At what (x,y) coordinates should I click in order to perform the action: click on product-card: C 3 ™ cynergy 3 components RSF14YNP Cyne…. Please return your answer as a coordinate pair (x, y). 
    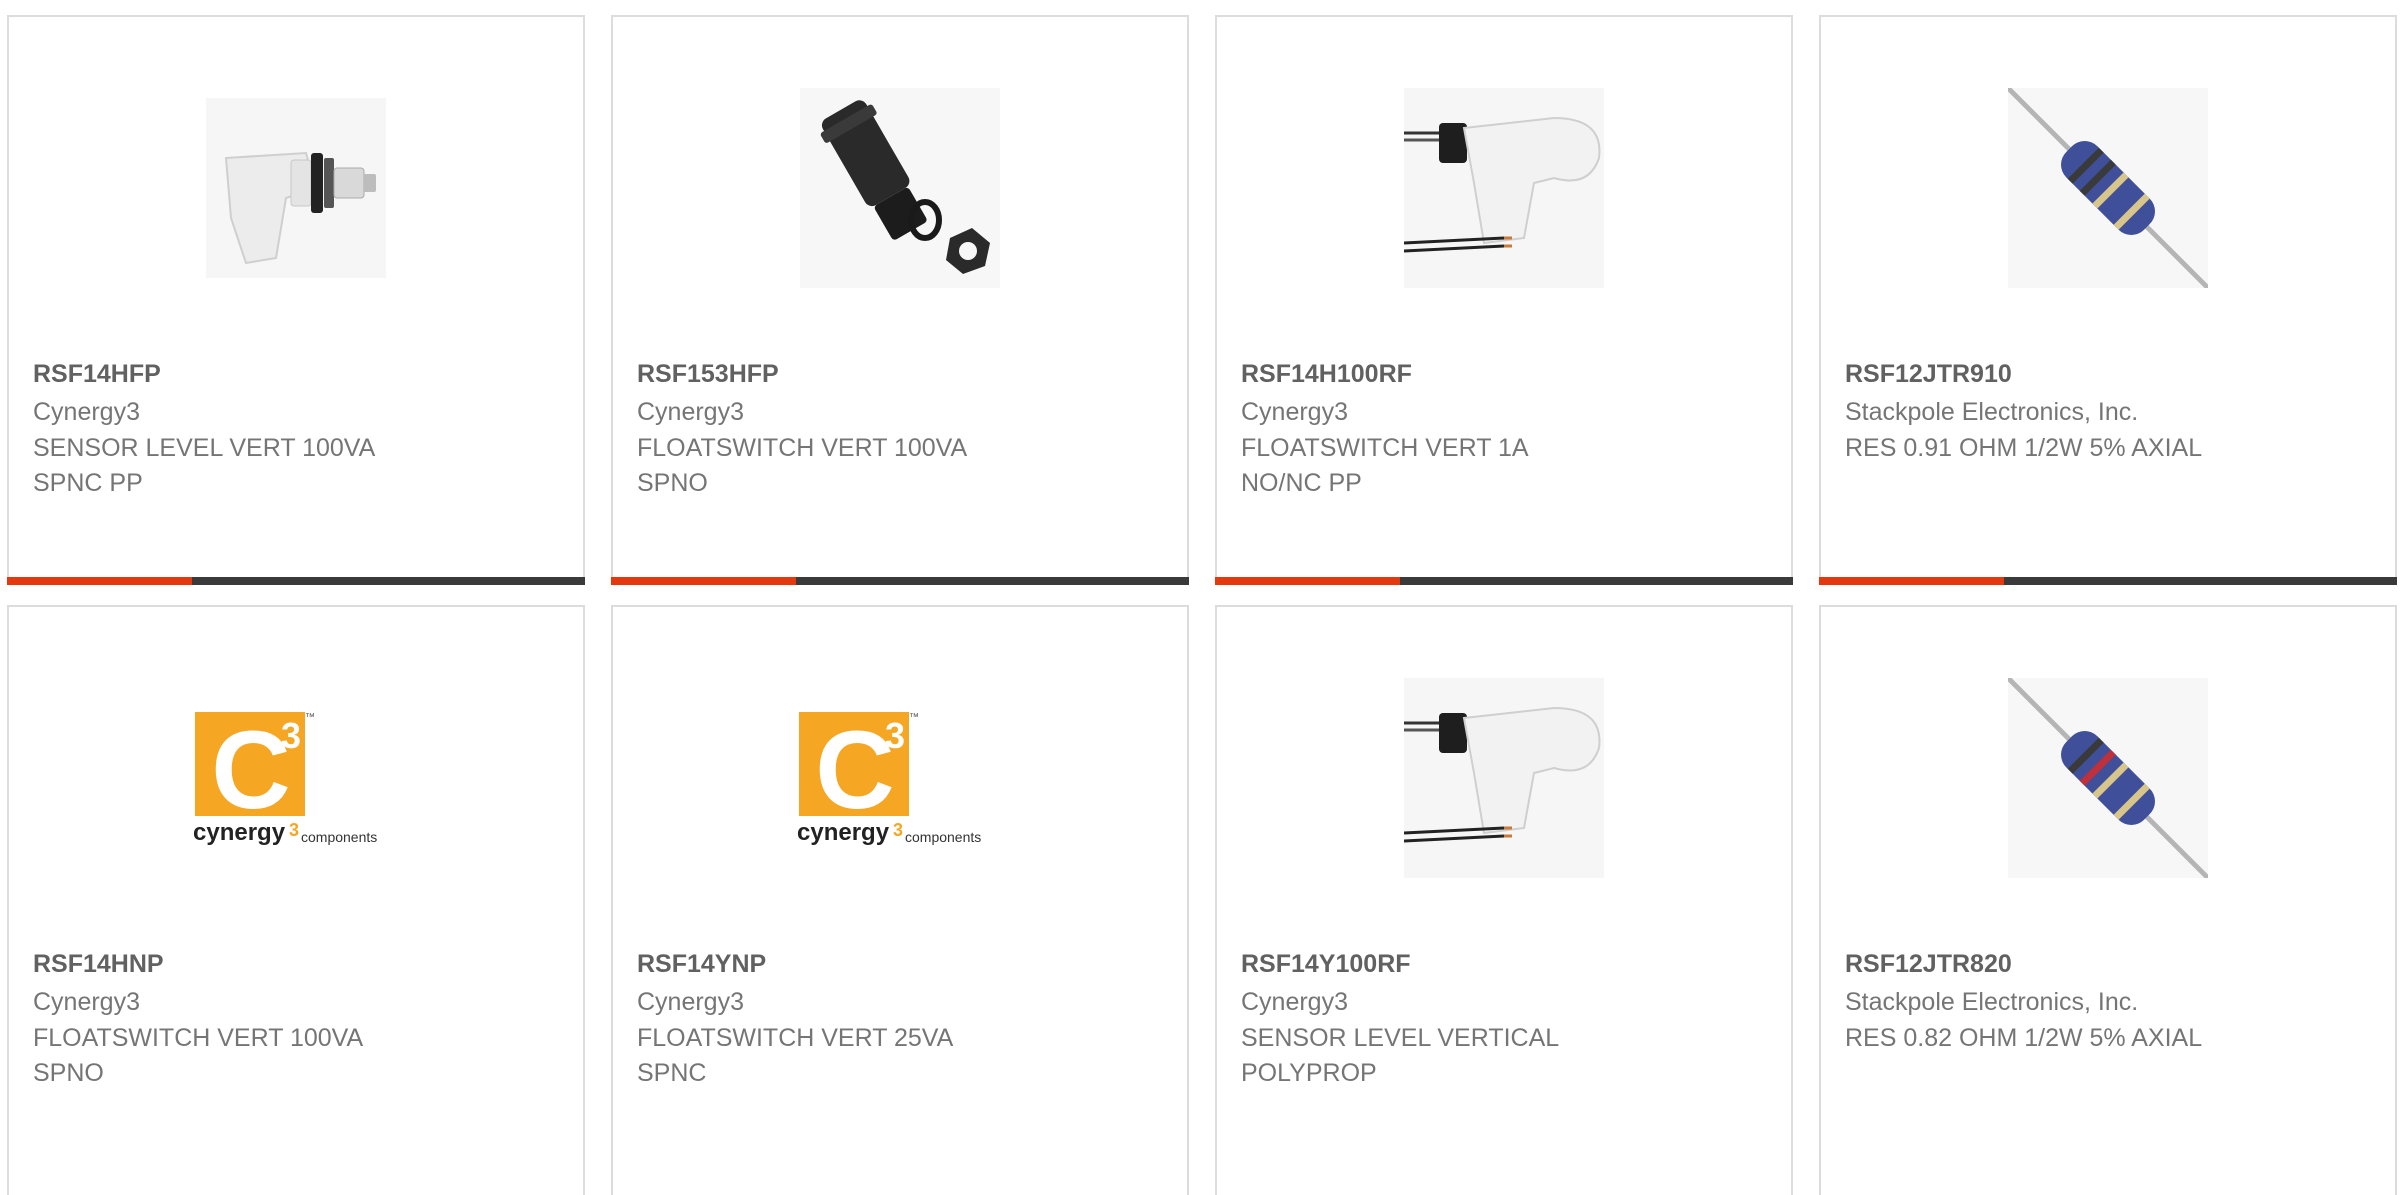
    Looking at the image, I should click on (900, 900).